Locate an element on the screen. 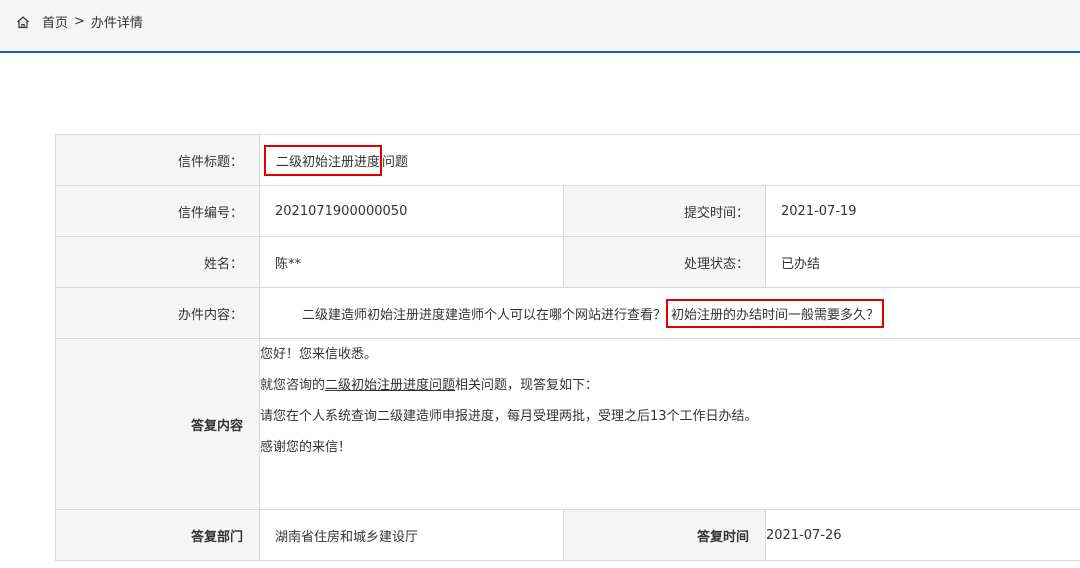 The image size is (1080, 568). name-value: 陈** is located at coordinates (411, 262).